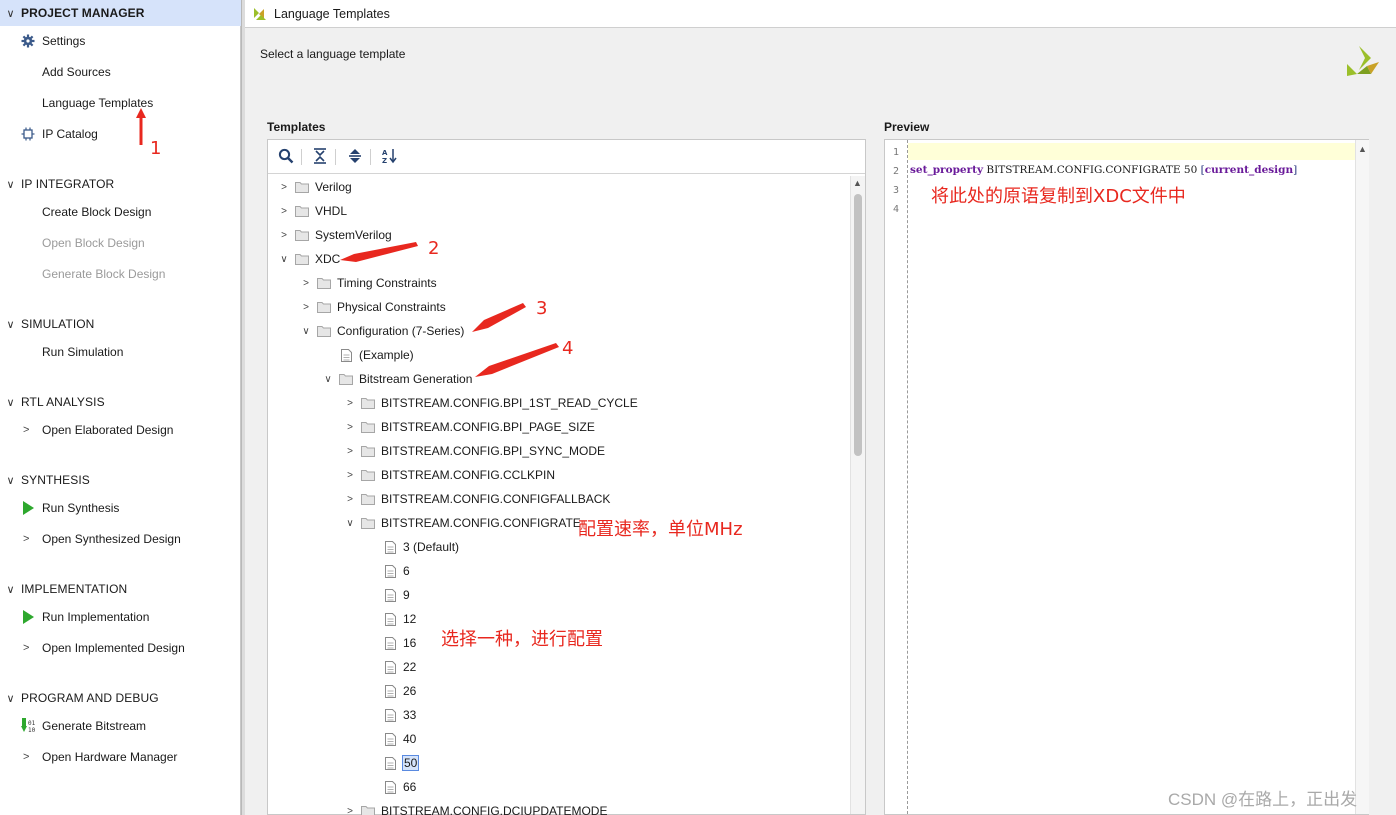  What do you see at coordinates (390, 619) in the screenshot?
I see `tree-leaf-node: 12` at bounding box center [390, 619].